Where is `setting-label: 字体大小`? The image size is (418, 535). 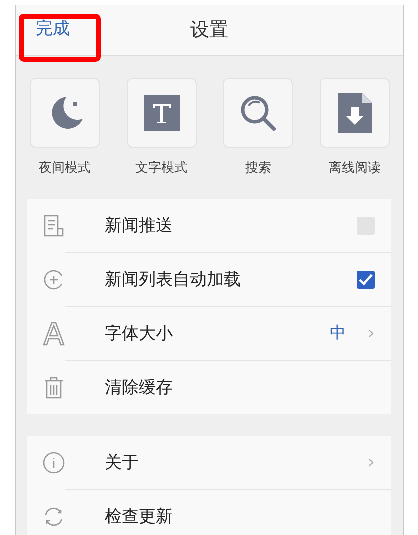 setting-label: 字体大小 is located at coordinates (217, 333).